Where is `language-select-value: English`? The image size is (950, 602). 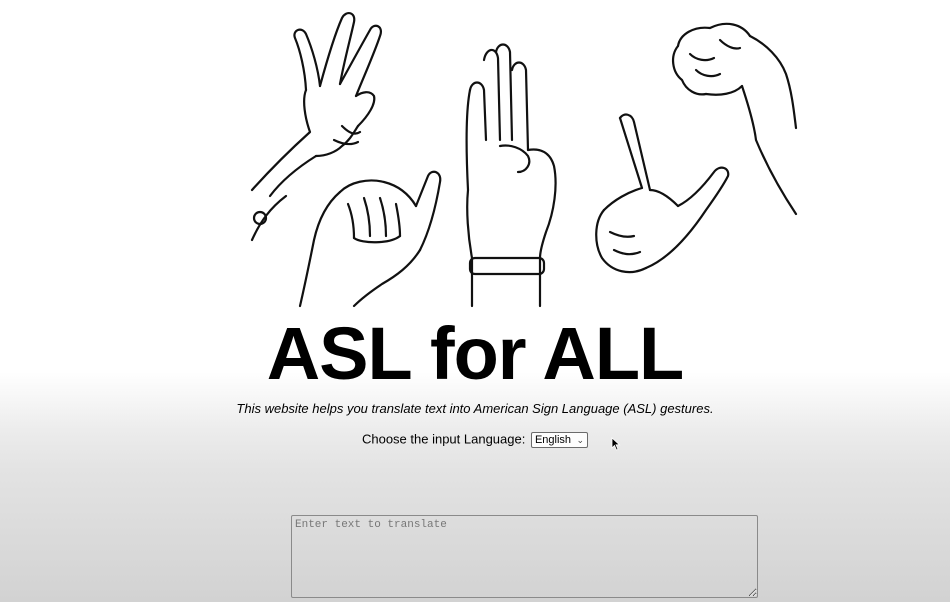 language-select-value: English is located at coordinates (553, 439).